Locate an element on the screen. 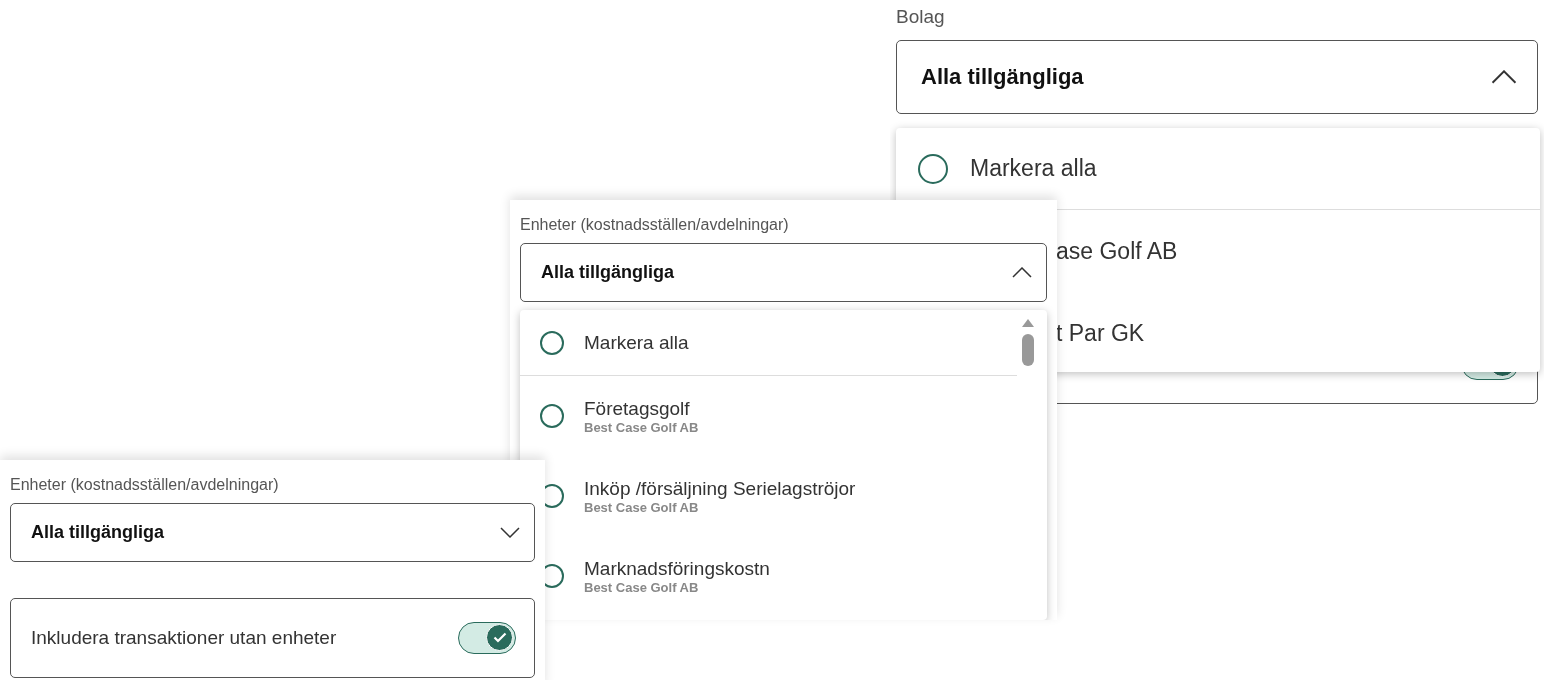 Image resolution: width=1544 pixels, height=680 pixels. option-label: t Par GK is located at coordinates (1100, 333).